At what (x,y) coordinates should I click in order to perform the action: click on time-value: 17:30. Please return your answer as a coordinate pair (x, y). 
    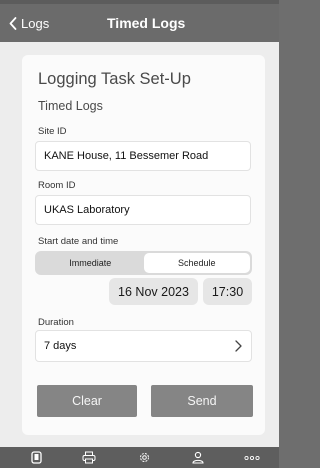
    Looking at the image, I should click on (227, 291).